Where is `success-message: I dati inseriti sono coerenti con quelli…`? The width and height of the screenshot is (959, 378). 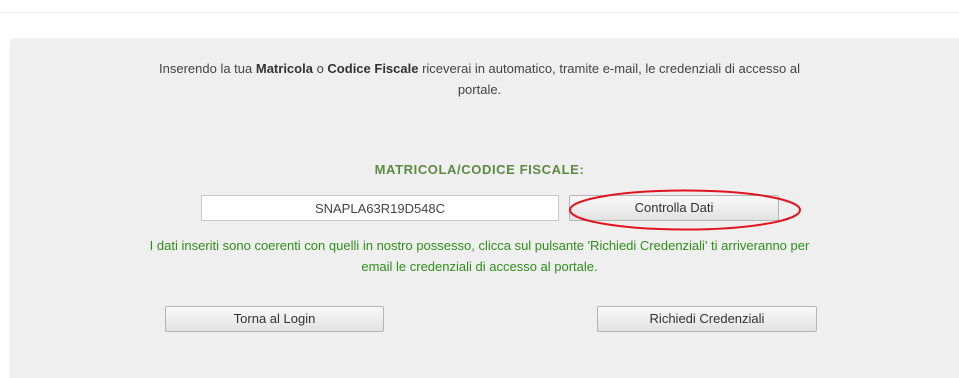 success-message: I dati inseriti sono coerenti con quelli… is located at coordinates (479, 256).